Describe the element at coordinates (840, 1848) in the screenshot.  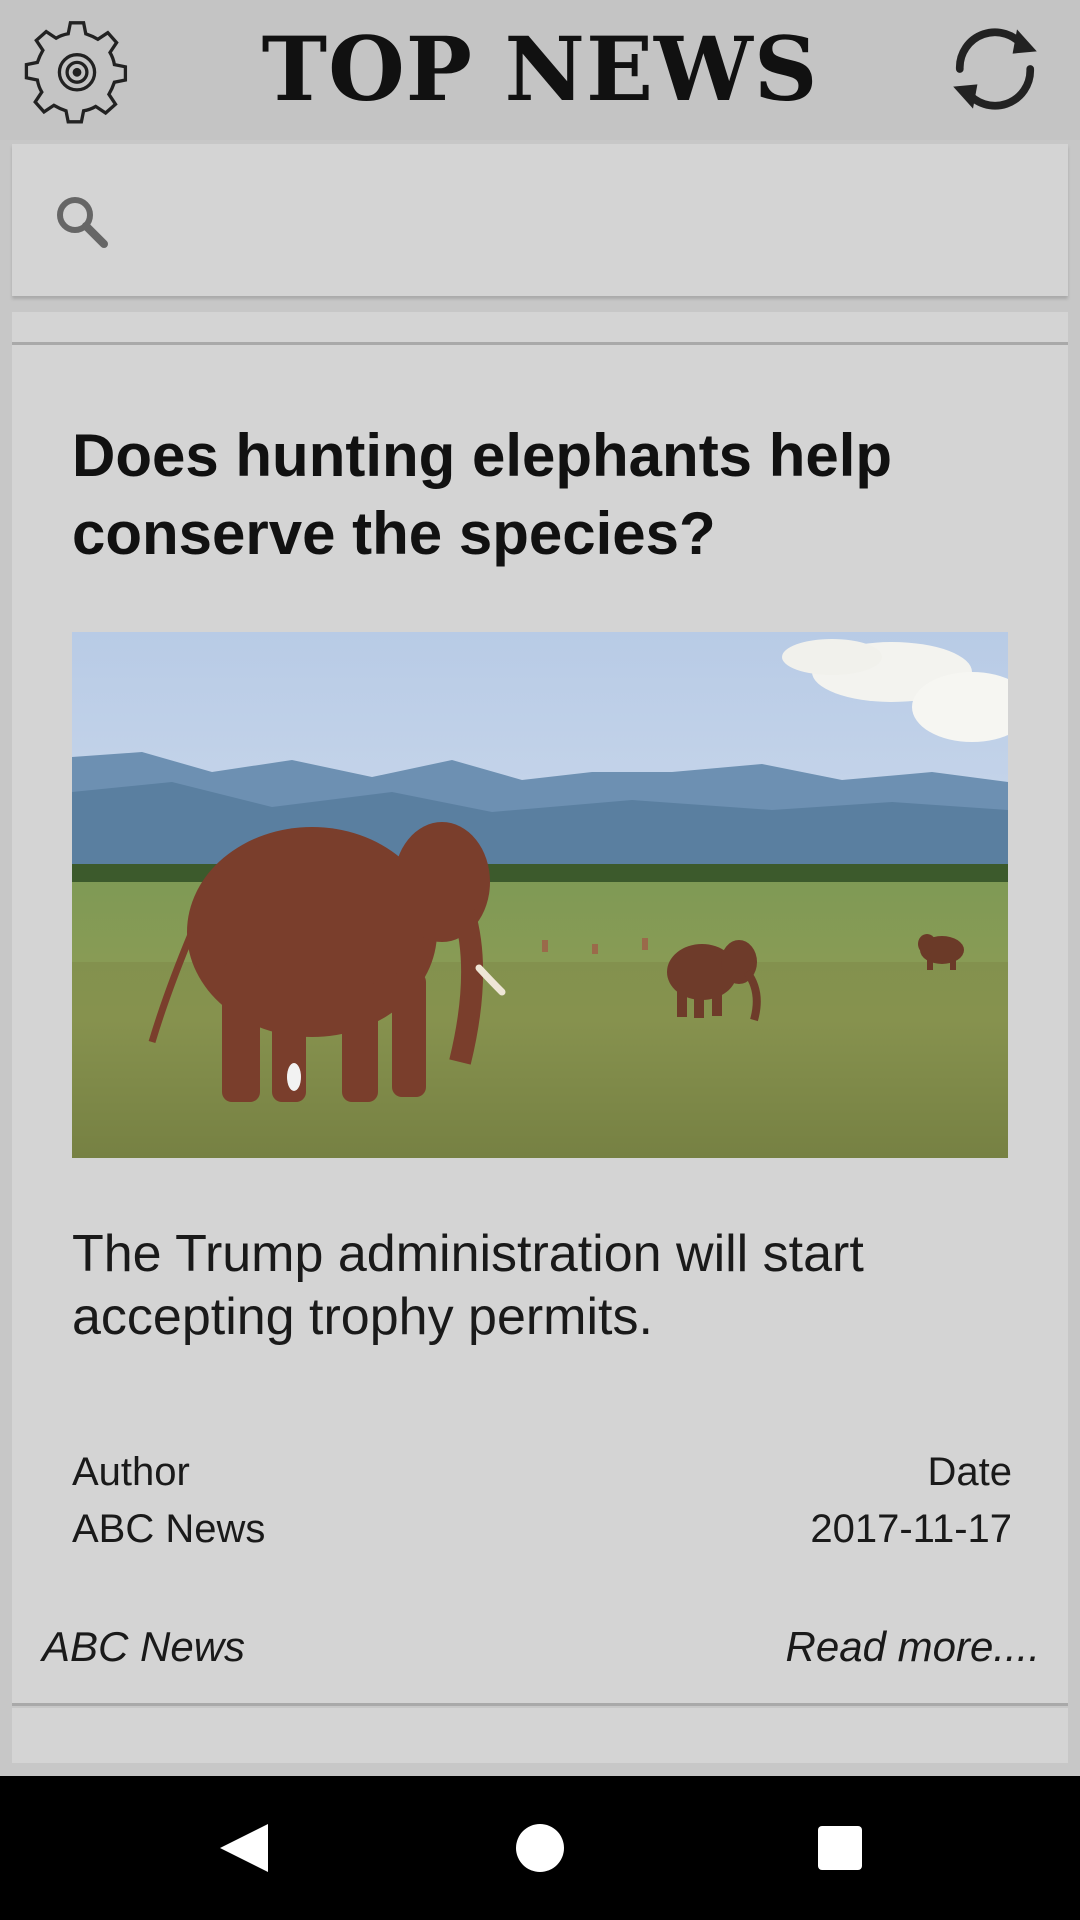
I see `recents-square-icon` at that location.